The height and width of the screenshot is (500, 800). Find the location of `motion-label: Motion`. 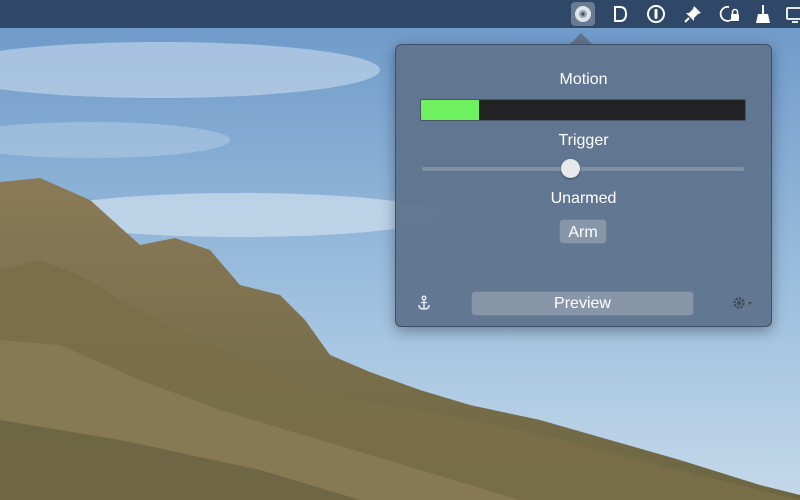

motion-label: Motion is located at coordinates (583, 79).